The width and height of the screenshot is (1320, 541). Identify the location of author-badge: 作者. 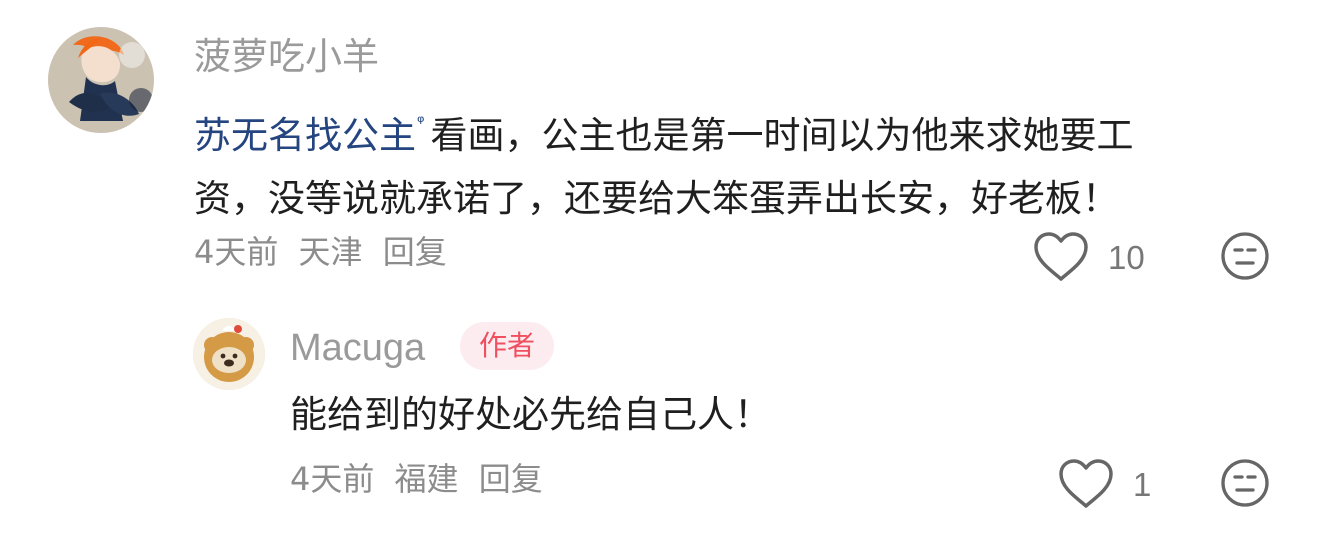
(507, 346).